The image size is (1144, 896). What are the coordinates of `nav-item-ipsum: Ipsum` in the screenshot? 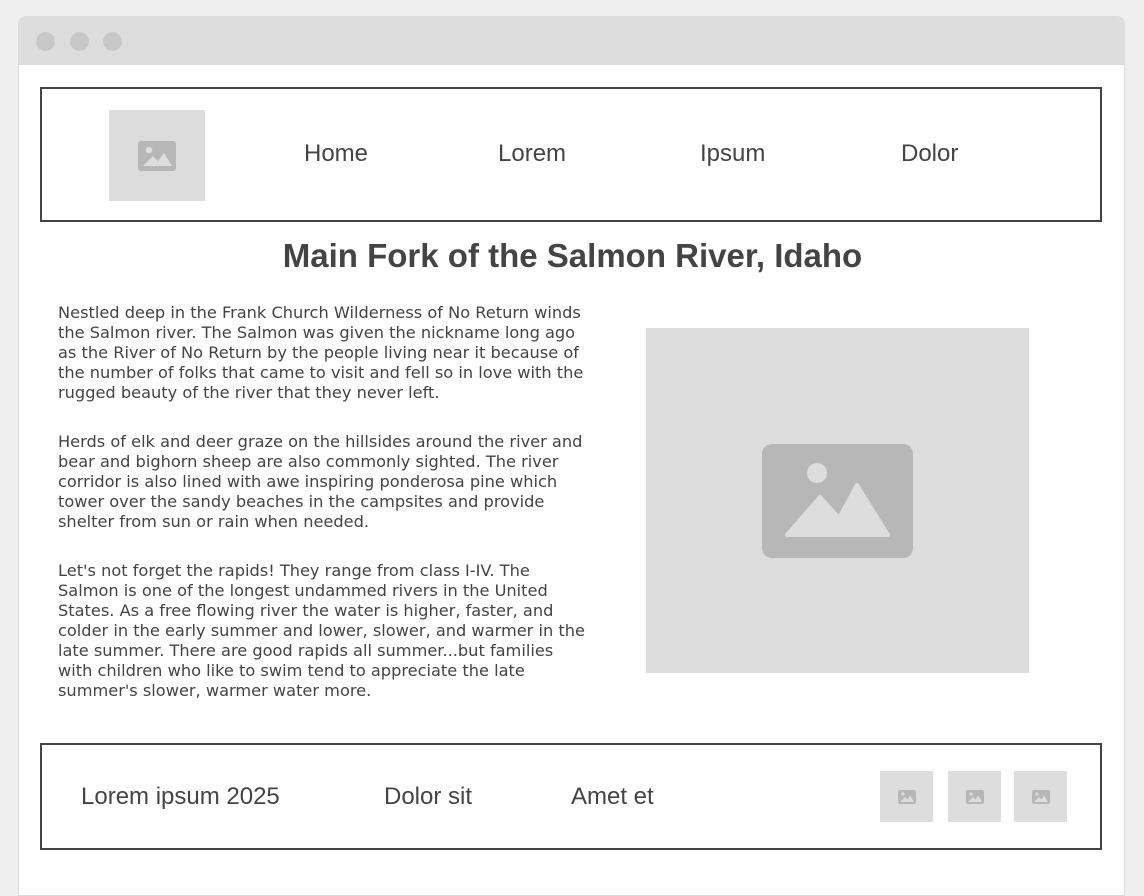 It's located at (732, 154).